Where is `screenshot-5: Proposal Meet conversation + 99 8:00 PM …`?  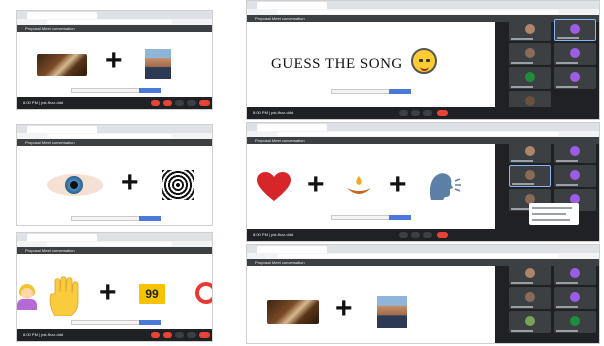 screenshot-5: Proposal Meet conversation + 99 8:00 PM … is located at coordinates (114, 287).